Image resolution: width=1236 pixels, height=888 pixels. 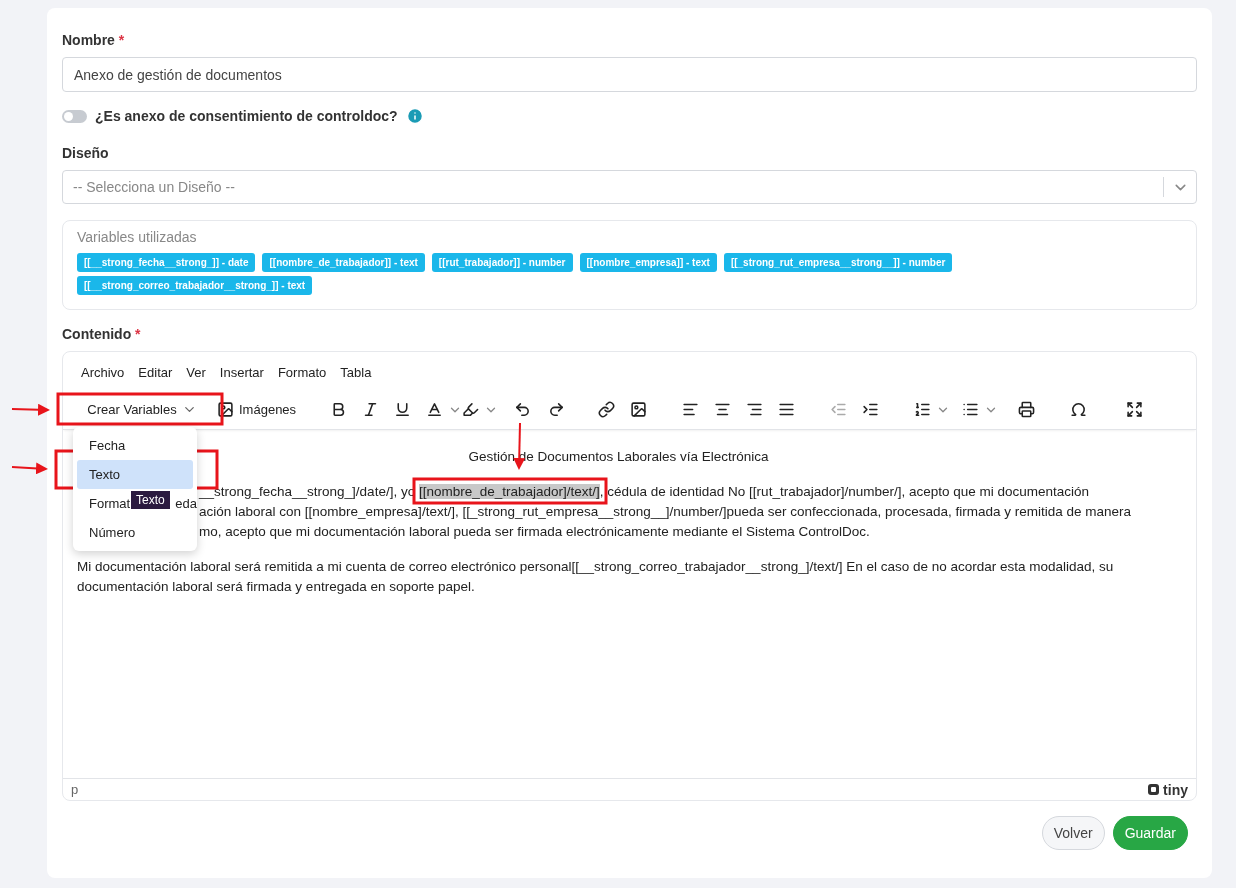 I want to click on menu-item: Formato, so click(x=302, y=377).